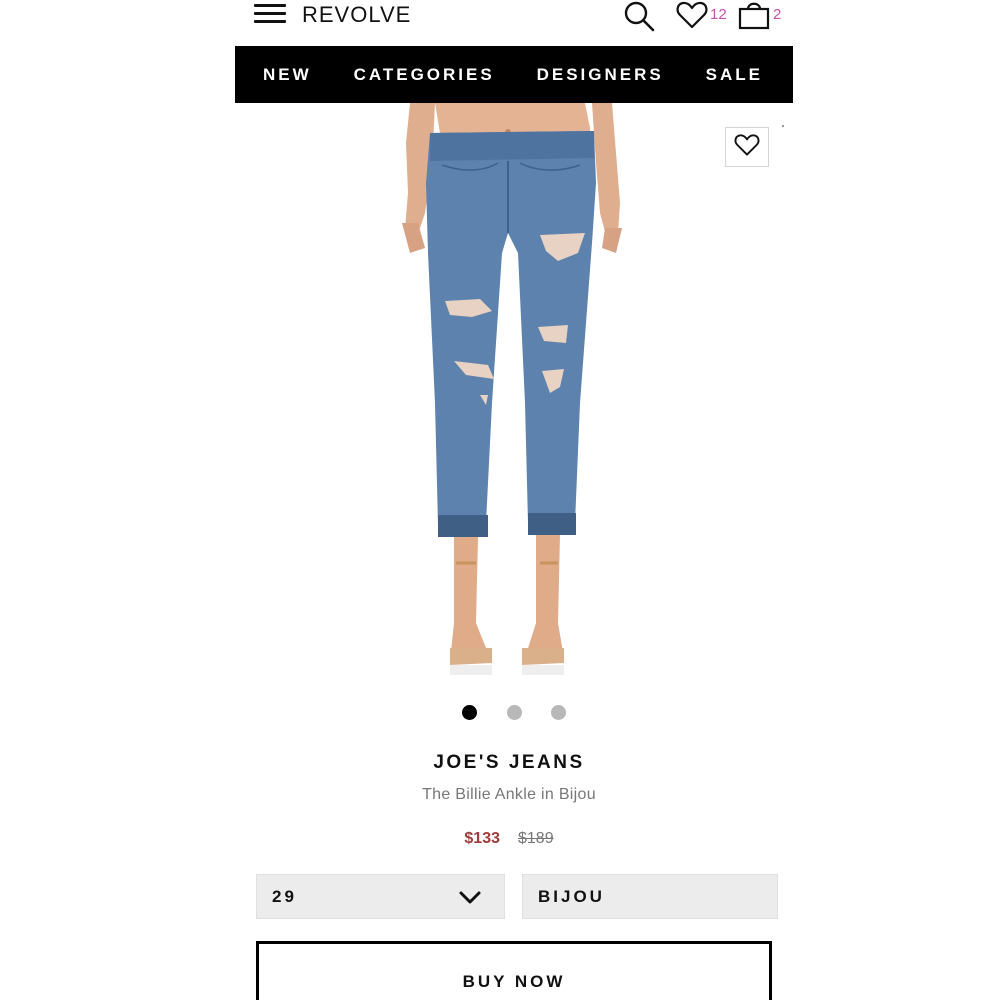  I want to click on bag-icon, so click(754, 15).